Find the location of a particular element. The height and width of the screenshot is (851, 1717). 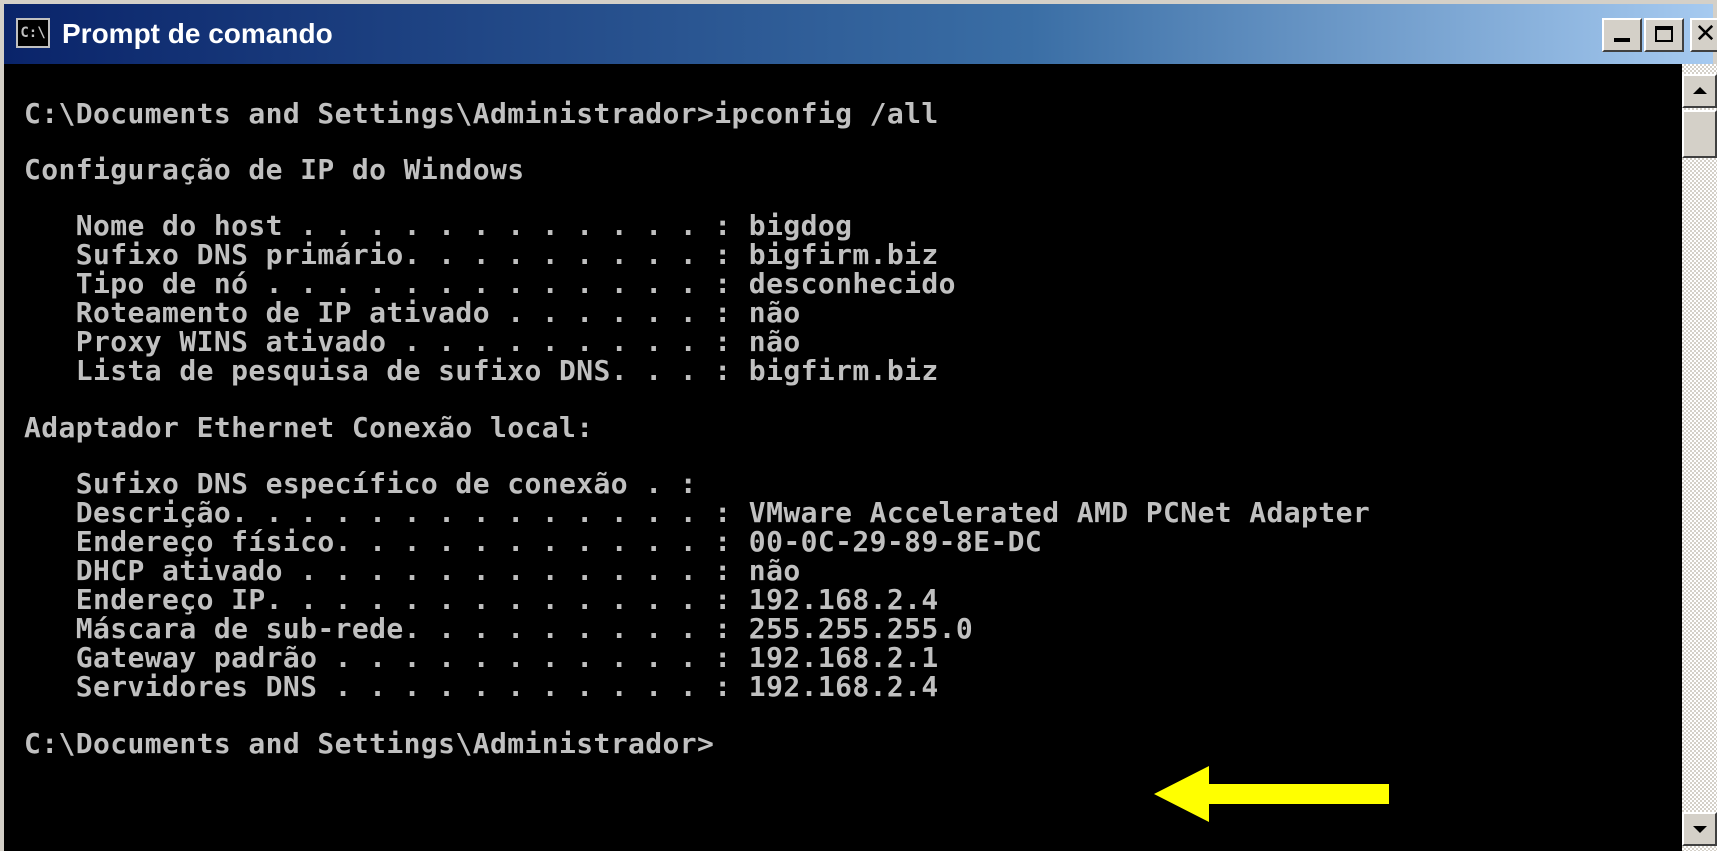

console-prompt: C:\Documents and Settings\Administrador> is located at coordinates (369, 744).